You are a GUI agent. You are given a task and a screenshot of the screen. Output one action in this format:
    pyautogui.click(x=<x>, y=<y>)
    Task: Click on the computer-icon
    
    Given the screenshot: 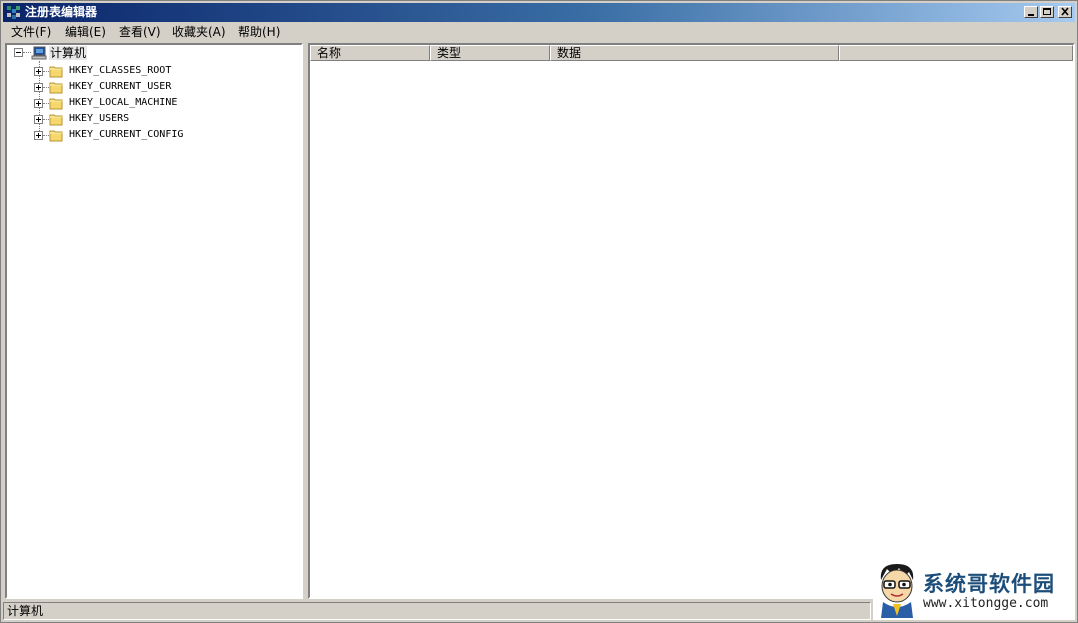 What is the action you would take?
    pyautogui.click(x=39, y=53)
    